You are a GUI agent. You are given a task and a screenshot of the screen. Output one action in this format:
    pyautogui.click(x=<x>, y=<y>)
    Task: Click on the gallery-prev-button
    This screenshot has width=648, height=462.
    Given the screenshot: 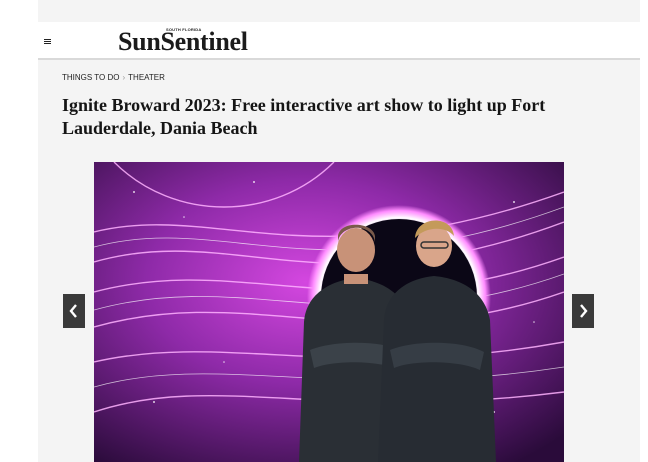 What is the action you would take?
    pyautogui.click(x=74, y=311)
    